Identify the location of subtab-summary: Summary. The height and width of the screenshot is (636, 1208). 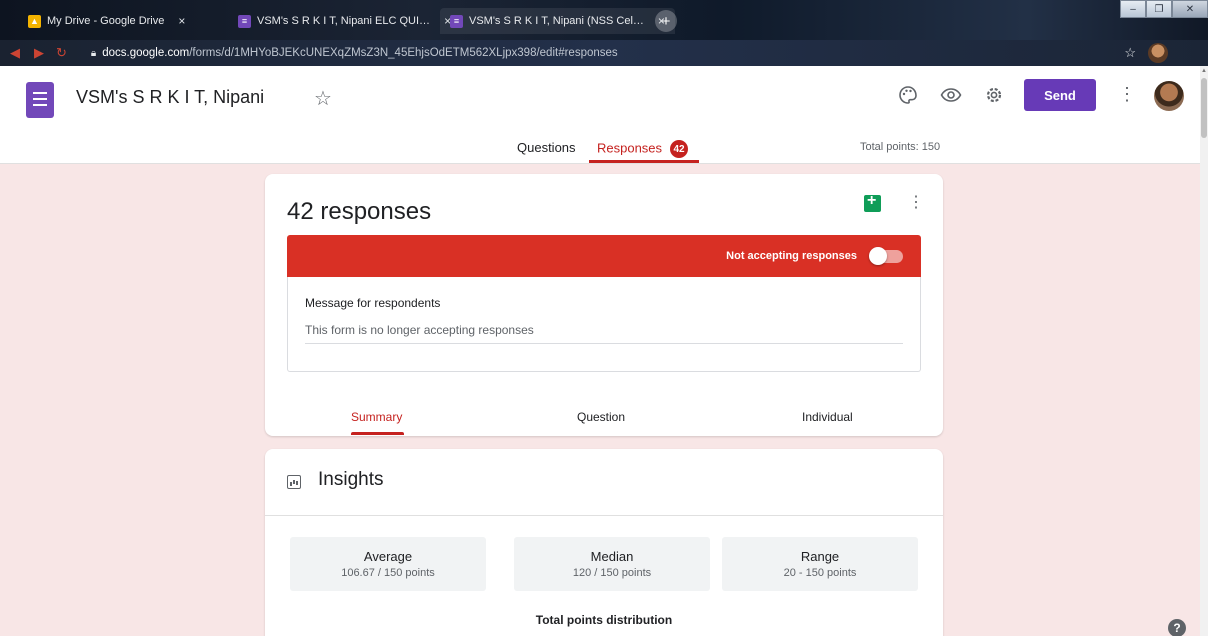
(376, 417).